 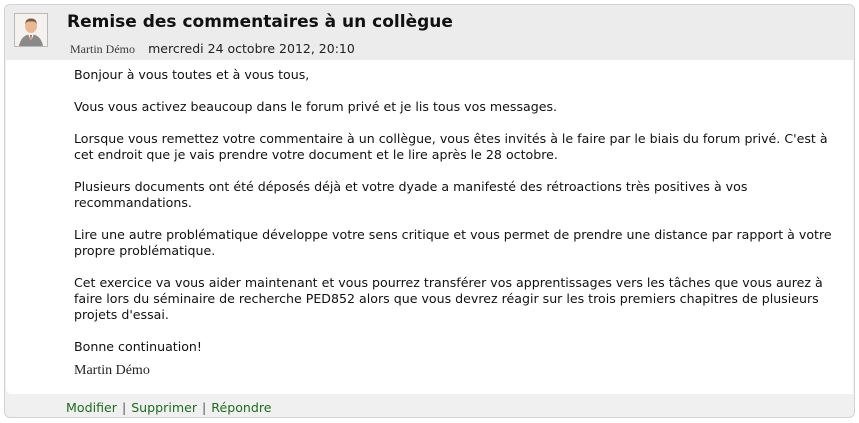 I want to click on post-paragraph: Bonjour à vous toutes et à vous tous,, so click(x=192, y=74).